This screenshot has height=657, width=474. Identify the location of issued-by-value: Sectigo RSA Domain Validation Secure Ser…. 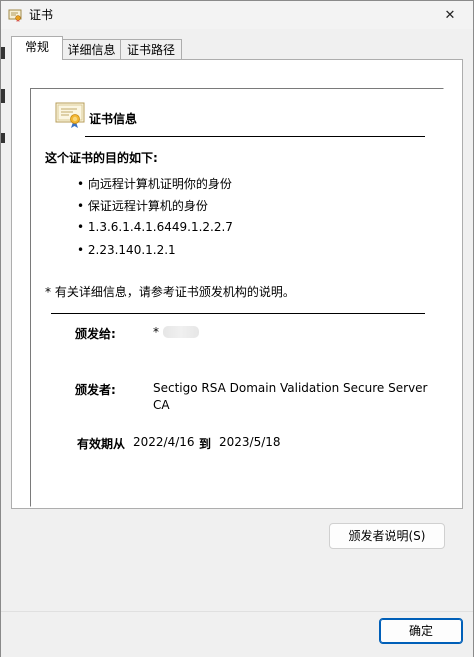
(290, 388).